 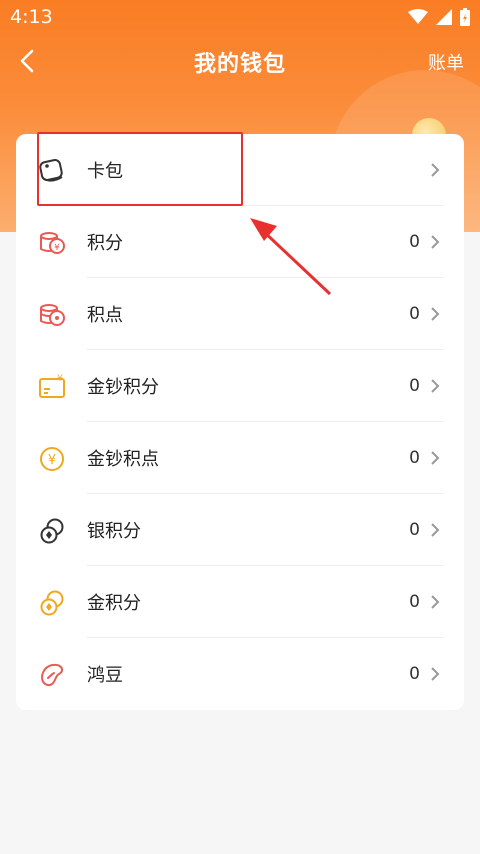 What do you see at coordinates (140, 169) in the screenshot?
I see `annotation-highlight-box` at bounding box center [140, 169].